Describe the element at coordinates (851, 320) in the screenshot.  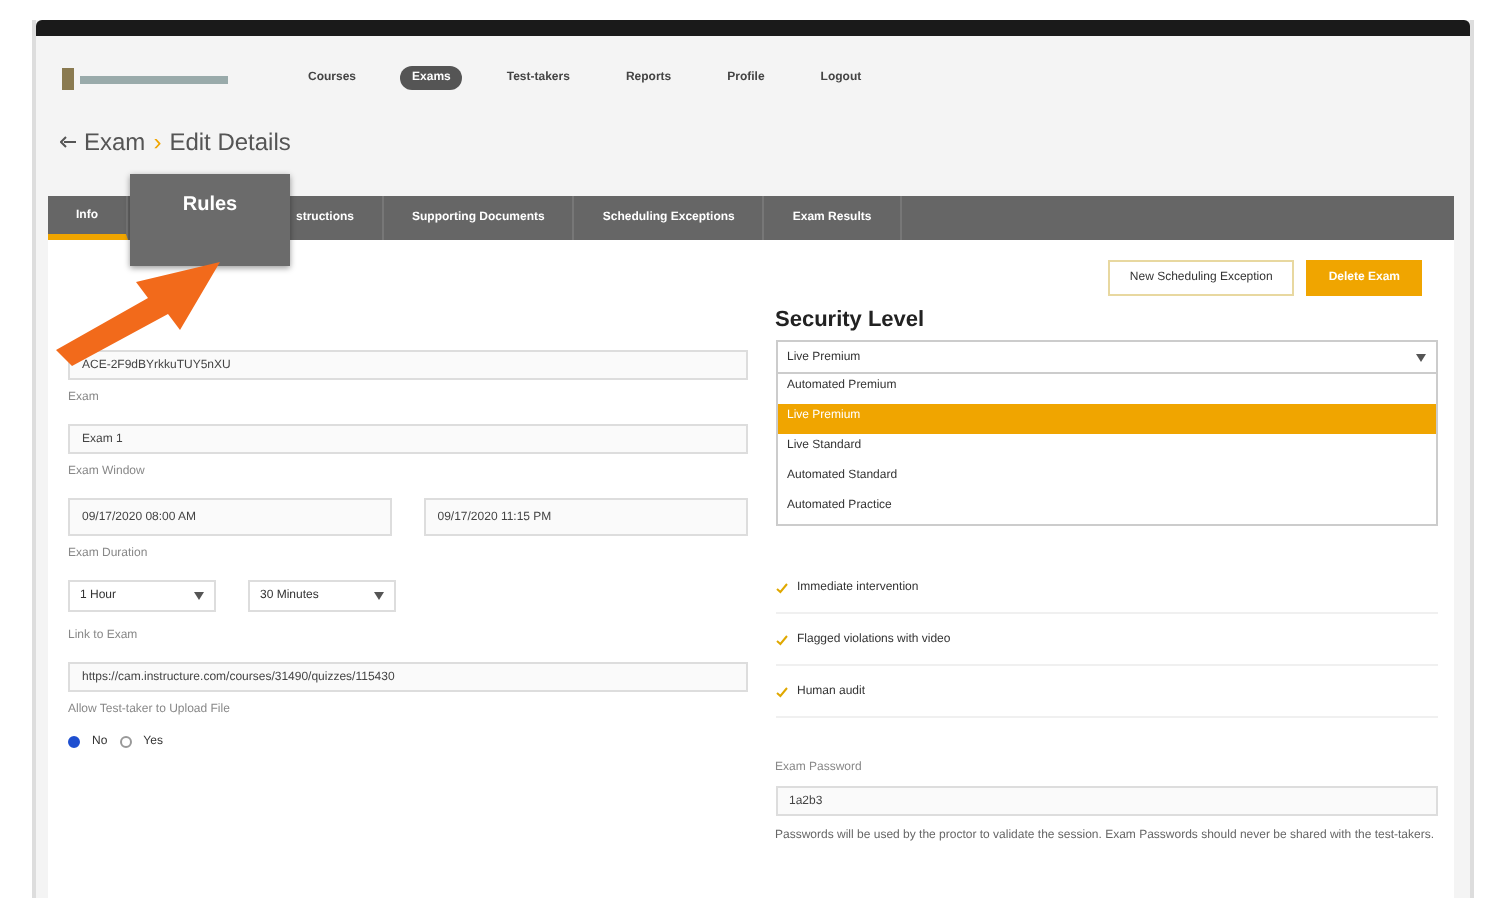
I see `section-heading: Security Level` at that location.